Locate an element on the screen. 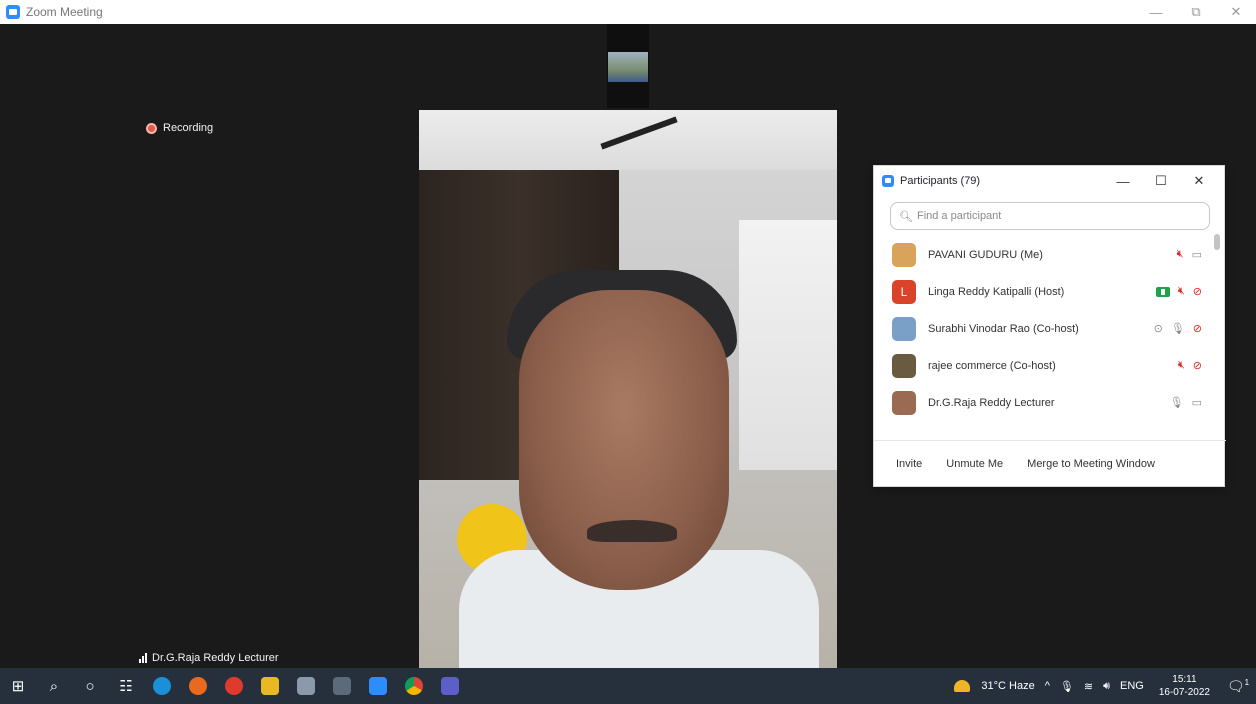 The image size is (1256, 704). unmute-me-button: Unmute Me is located at coordinates (974, 464).